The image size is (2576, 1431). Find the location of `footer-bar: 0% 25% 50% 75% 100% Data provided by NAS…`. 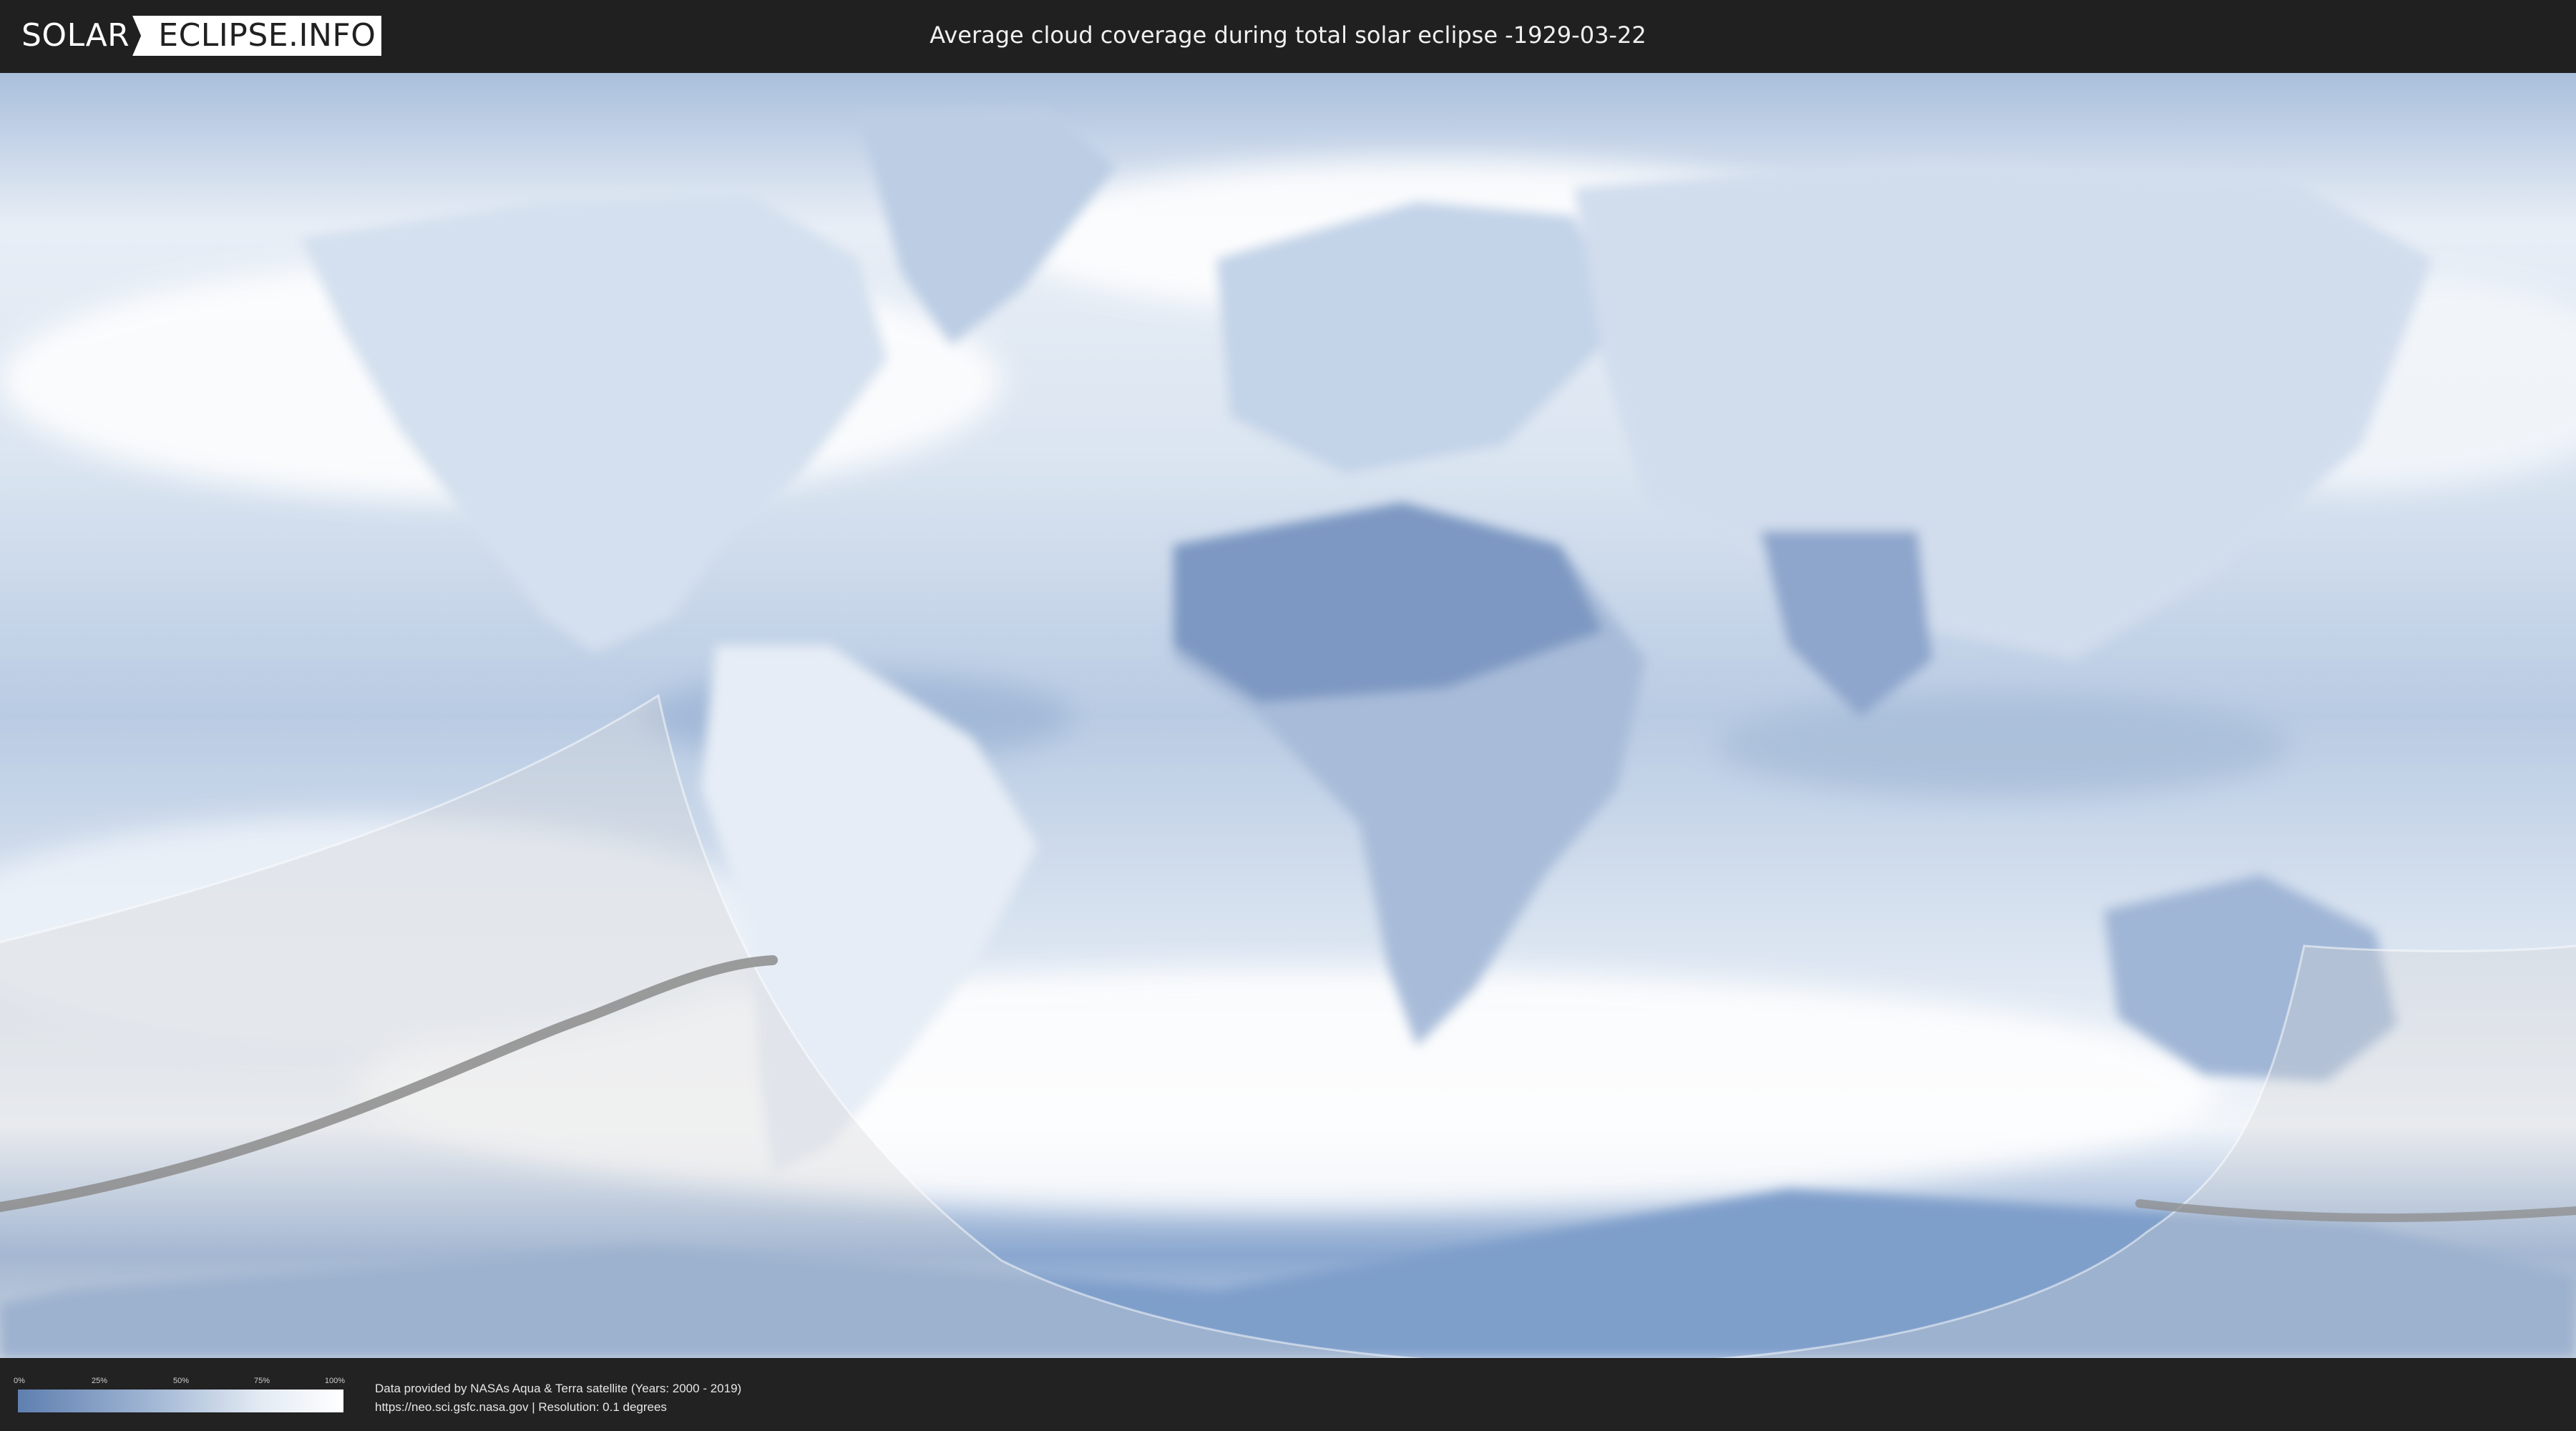

footer-bar: 0% 25% 50% 75% 100% Data provided by NAS… is located at coordinates (1288, 1395).